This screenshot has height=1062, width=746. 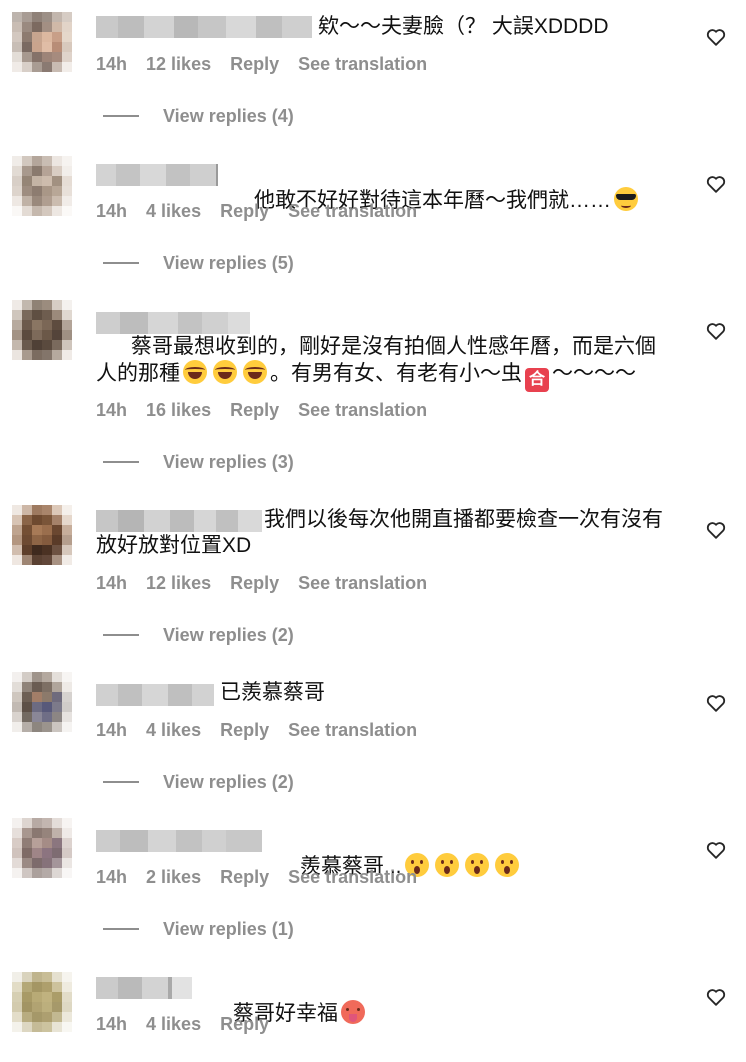 I want to click on comment-meta: 14h 16 likes Reply See translation, so click(x=261, y=410).